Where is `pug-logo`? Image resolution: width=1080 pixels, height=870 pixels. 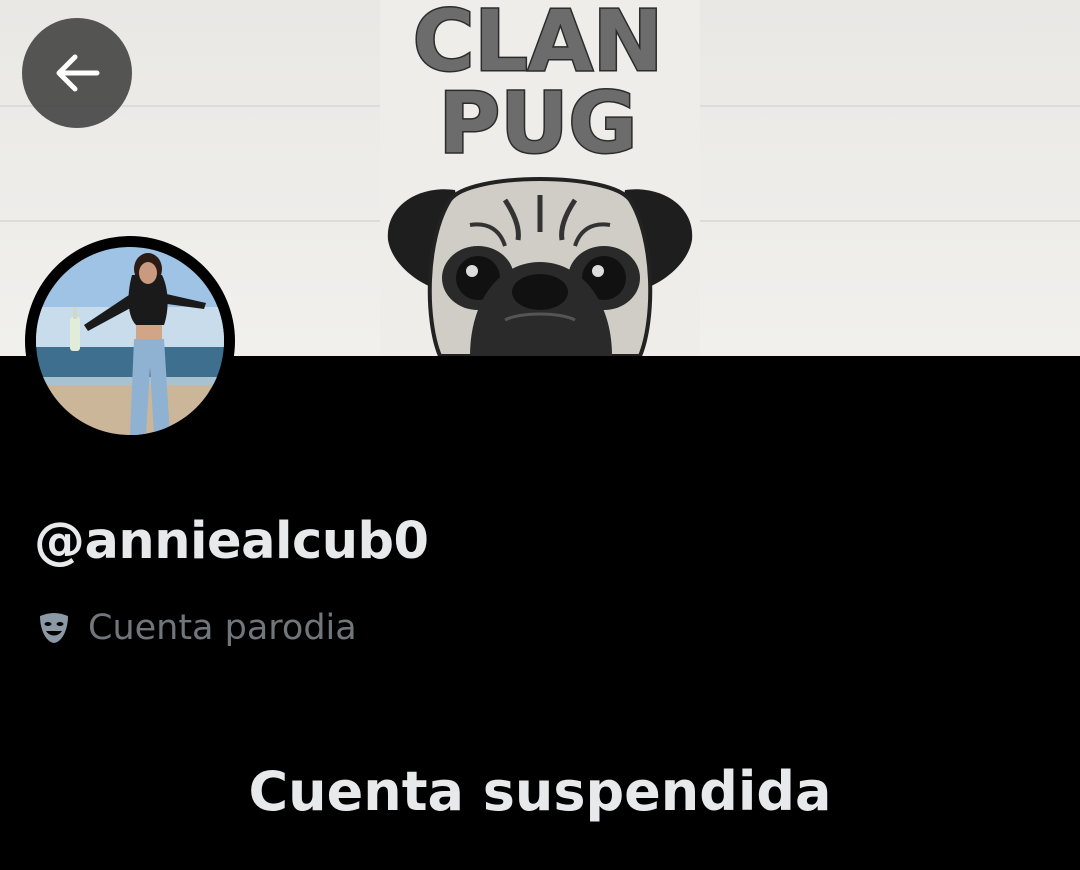
pug-logo is located at coordinates (540, 266).